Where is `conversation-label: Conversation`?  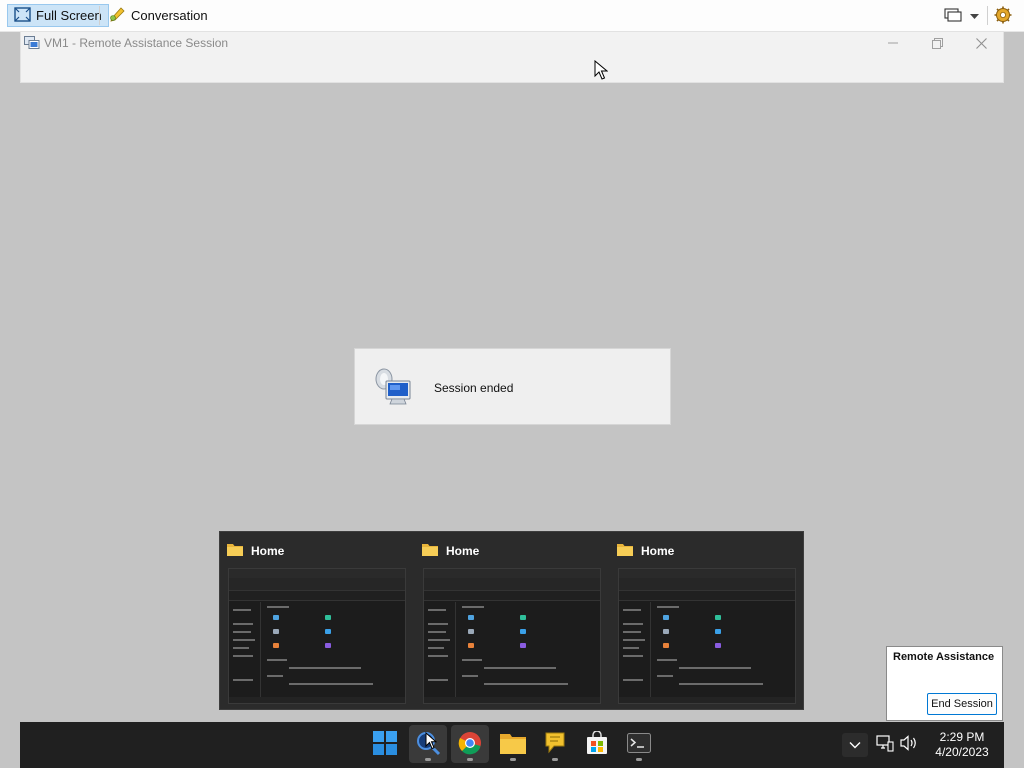 conversation-label: Conversation is located at coordinates (169, 15).